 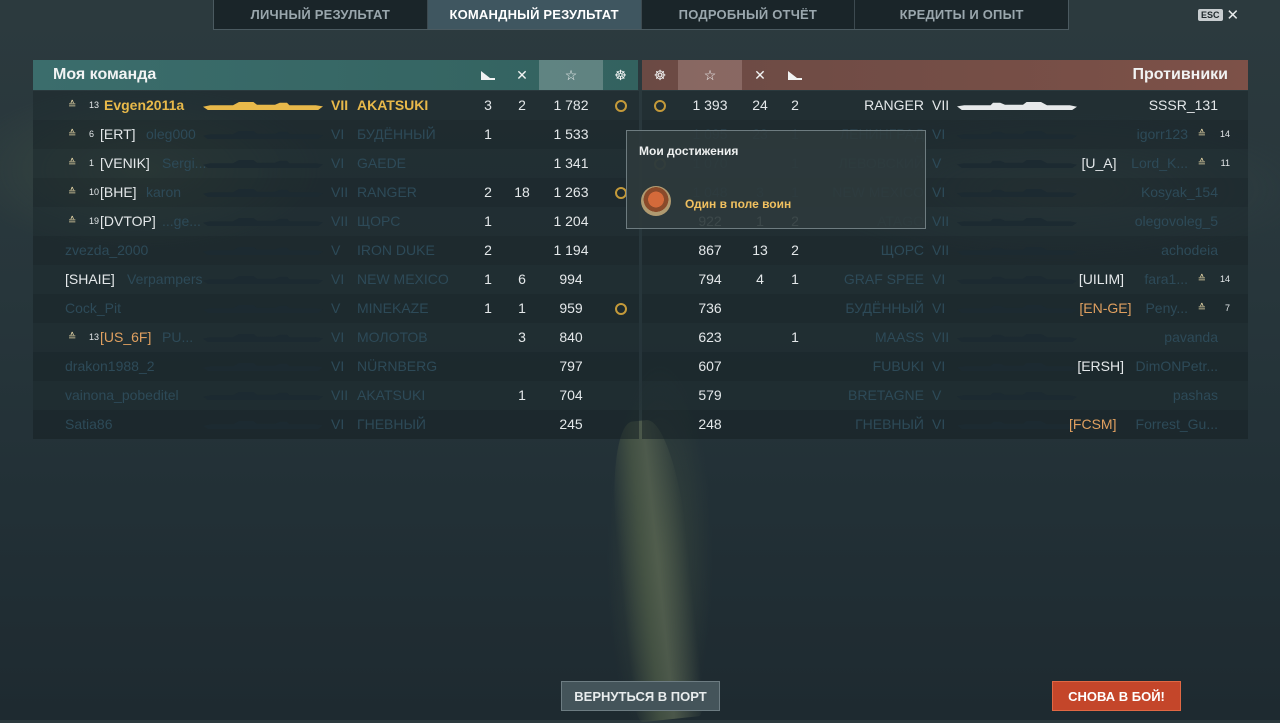 I want to click on base-xp: 1 263, so click(x=571, y=192).